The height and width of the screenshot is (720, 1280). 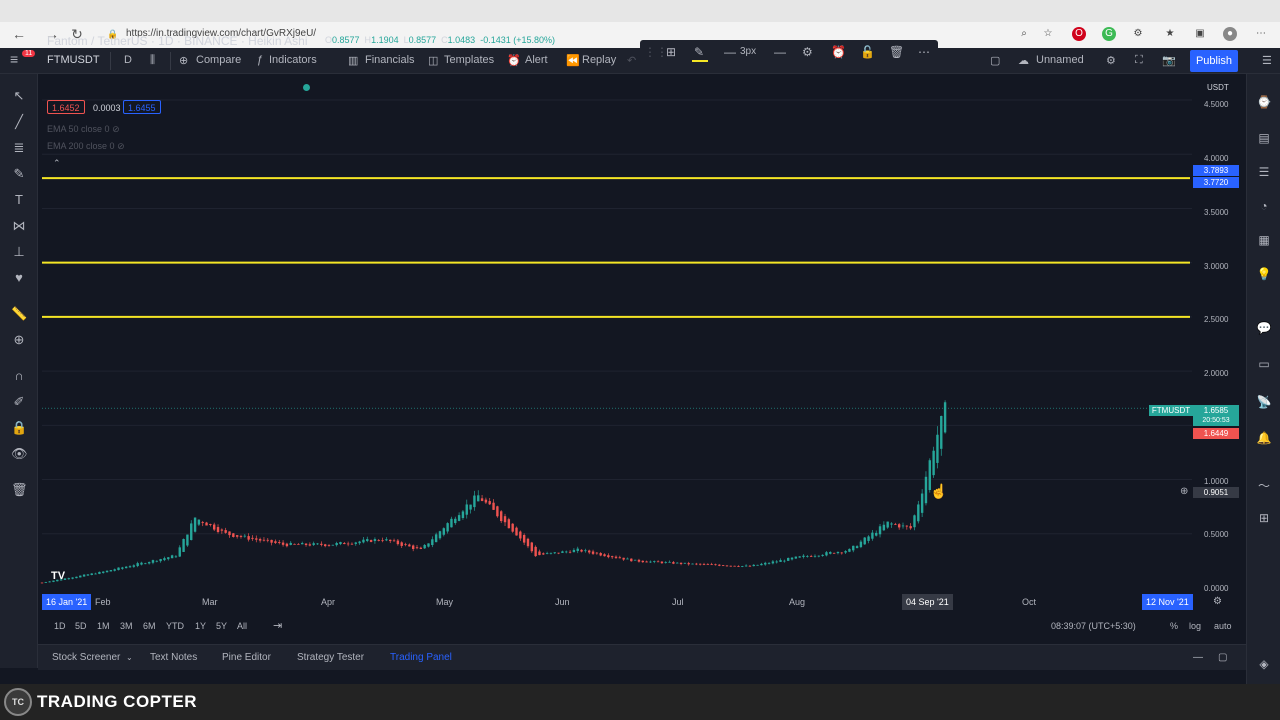 I want to click on percent-toggle: %, so click(x=1174, y=626).